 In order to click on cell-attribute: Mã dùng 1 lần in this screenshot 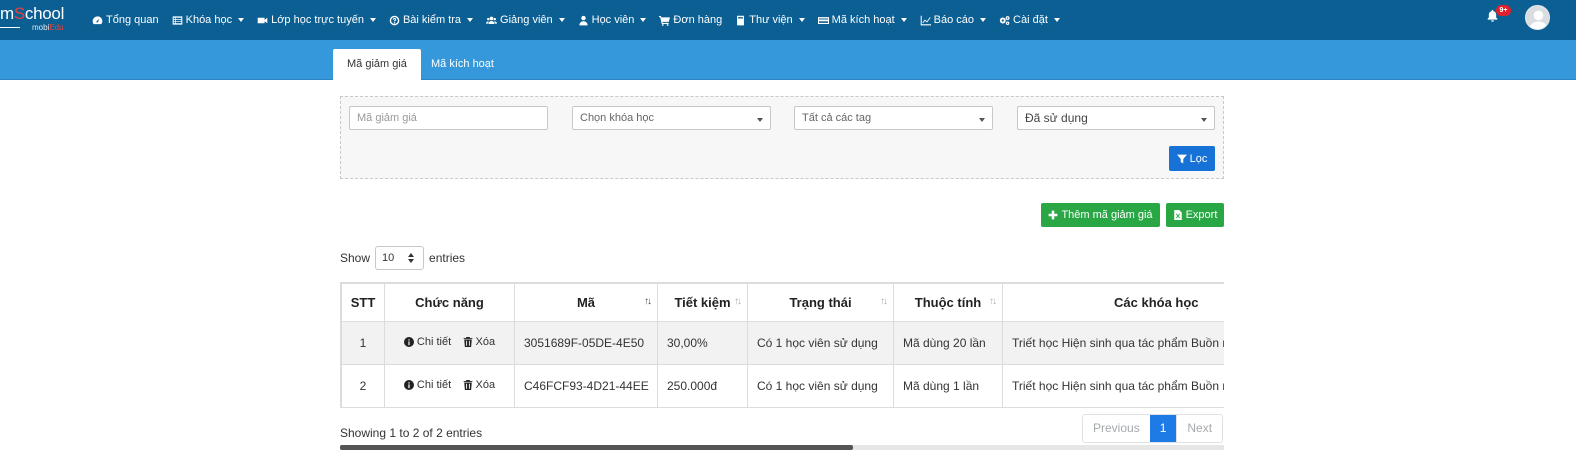, I will do `click(948, 385)`.